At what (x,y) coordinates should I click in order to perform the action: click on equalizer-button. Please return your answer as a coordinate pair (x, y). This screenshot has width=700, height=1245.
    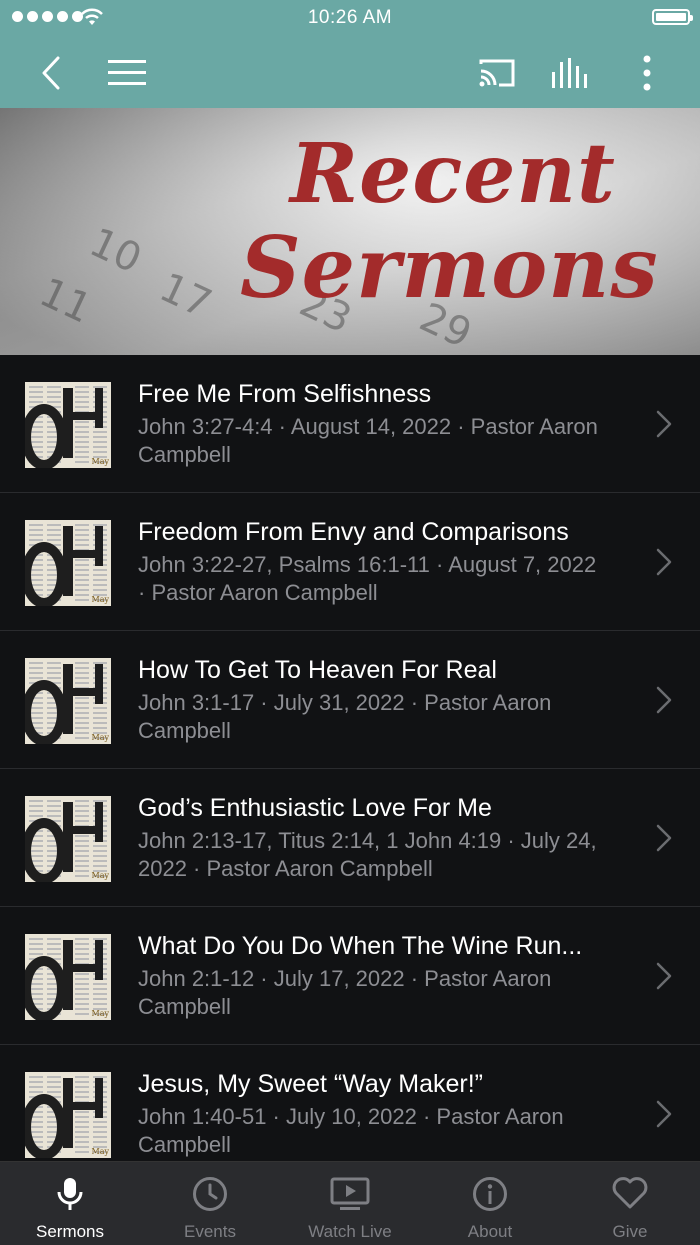
    Looking at the image, I should click on (571, 73).